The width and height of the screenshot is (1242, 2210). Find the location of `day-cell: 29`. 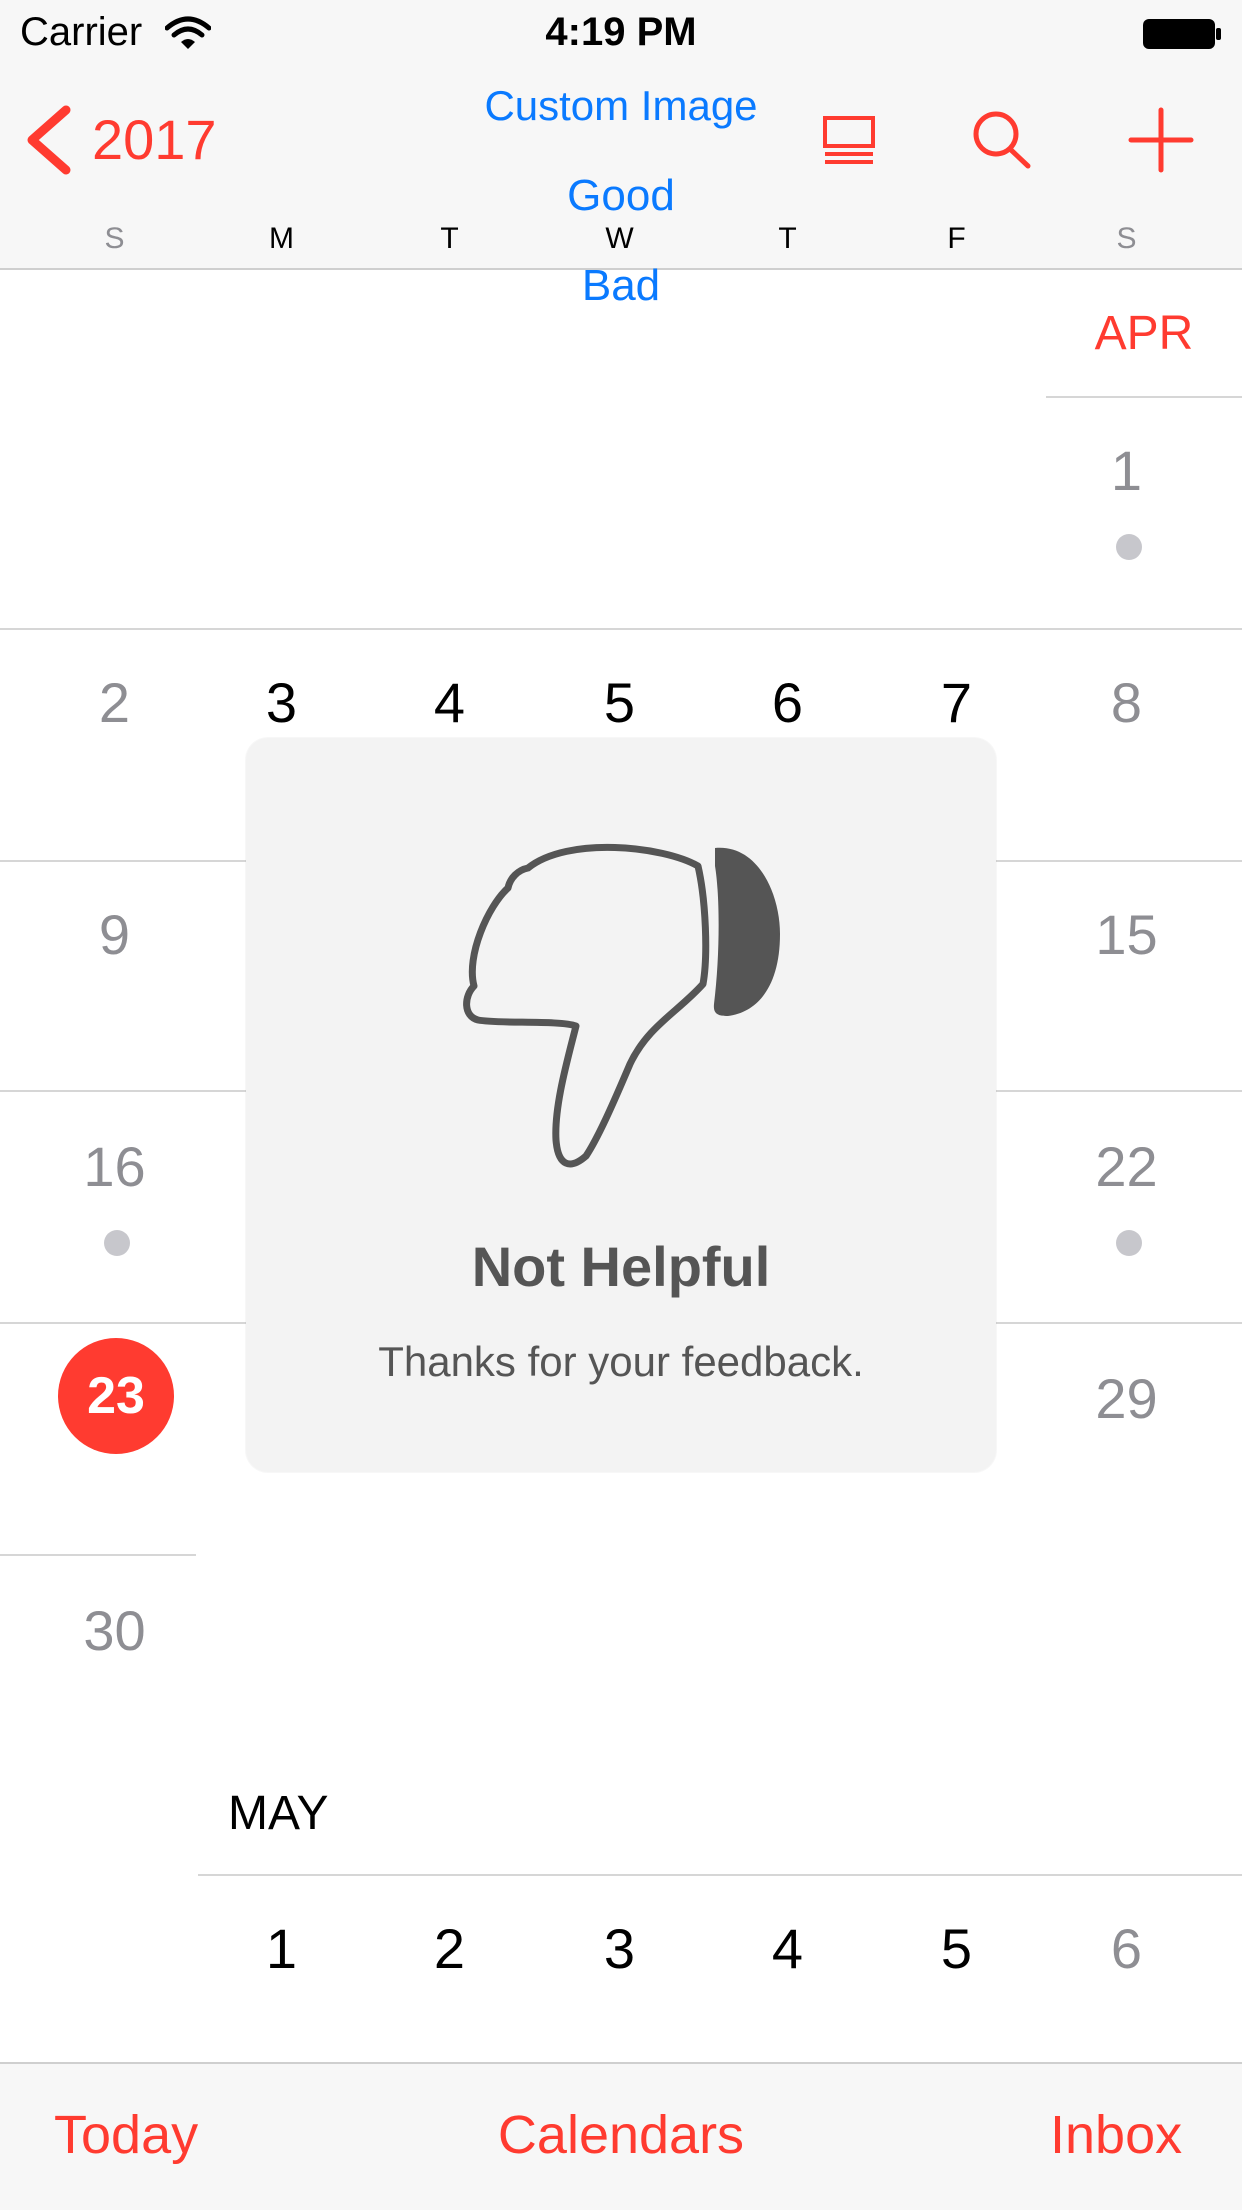

day-cell: 29 is located at coordinates (1126, 1398).